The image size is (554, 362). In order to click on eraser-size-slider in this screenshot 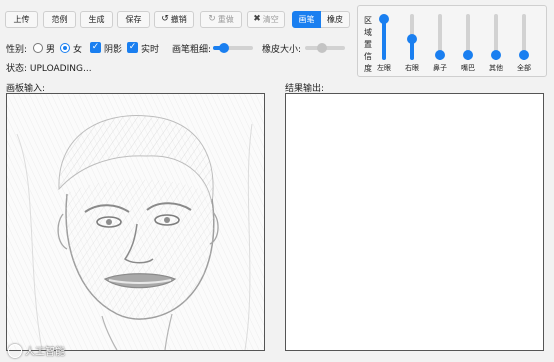, I will do `click(325, 48)`.